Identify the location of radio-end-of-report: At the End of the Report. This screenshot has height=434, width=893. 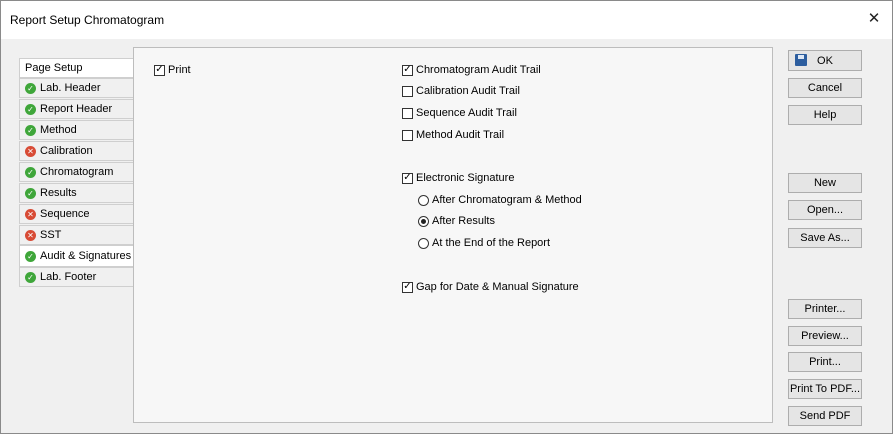
(484, 243).